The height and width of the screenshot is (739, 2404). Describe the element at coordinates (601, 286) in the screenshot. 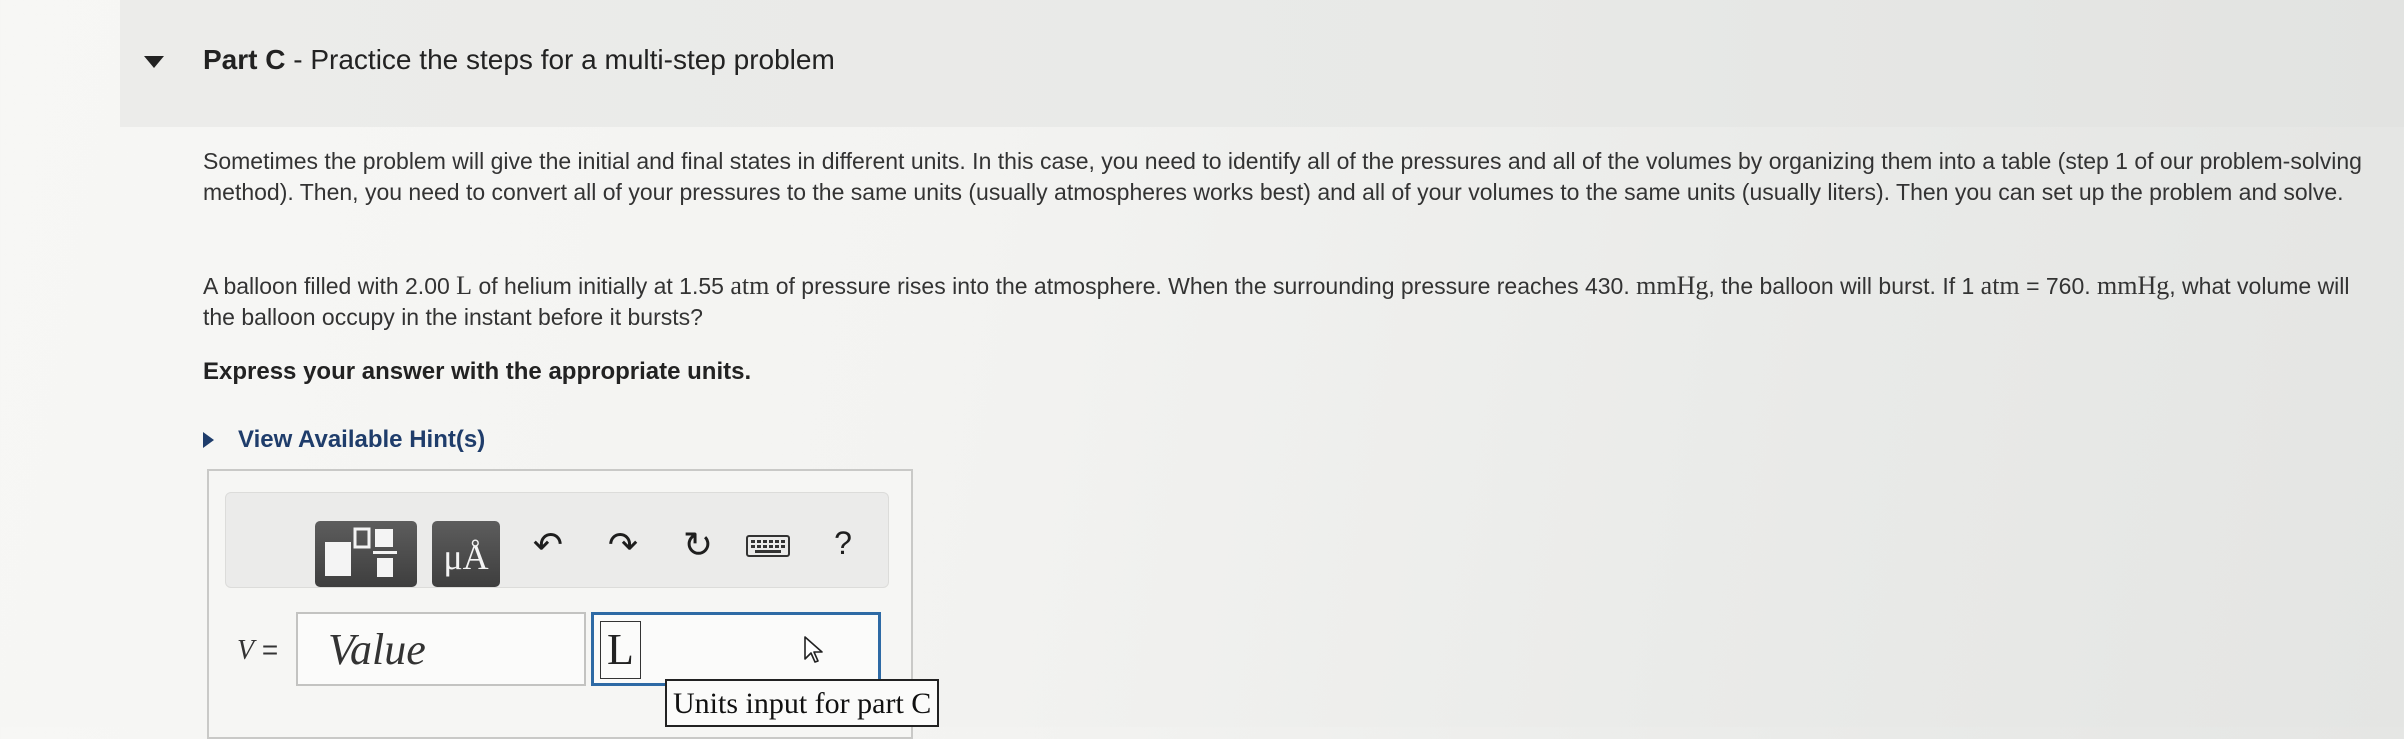

I see `problem-text-2: of helium initially at 1.55` at that location.